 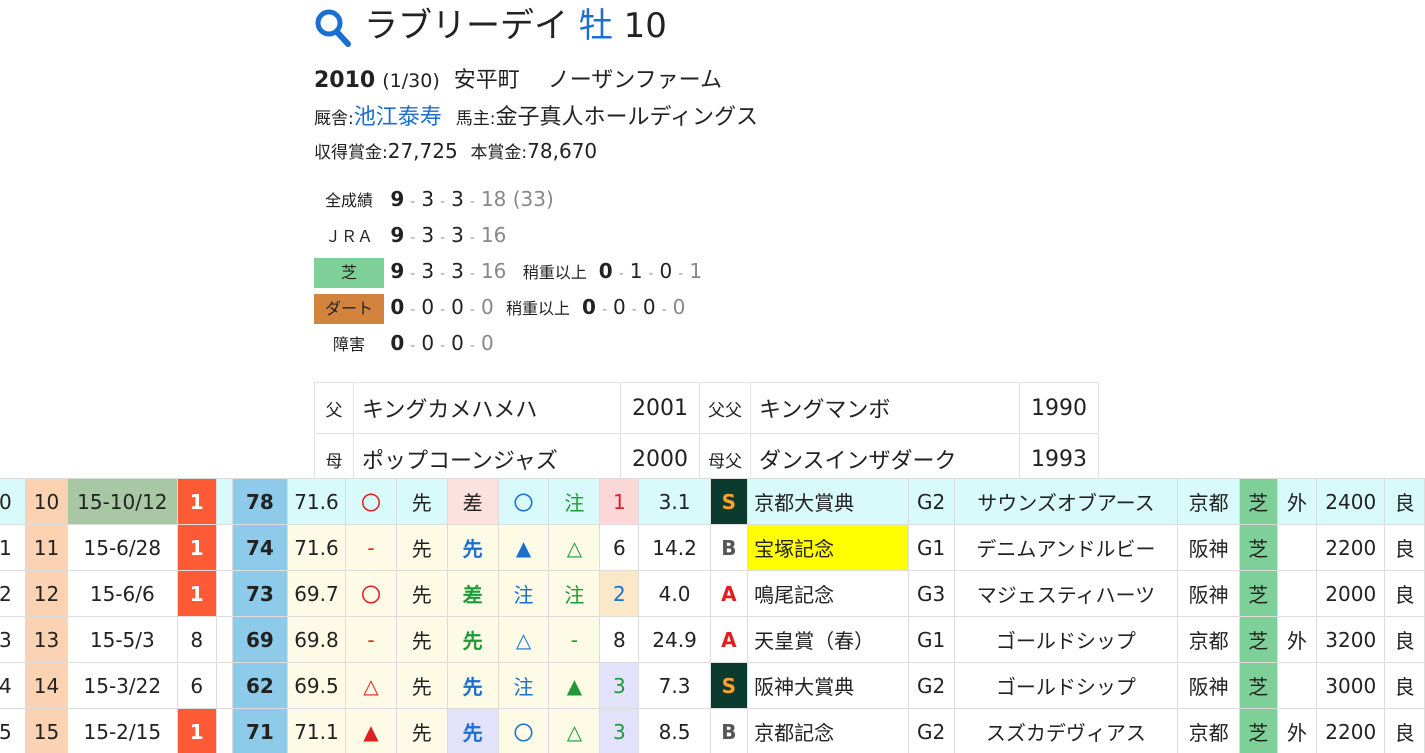 What do you see at coordinates (1208, 501) in the screenshot?
I see `track: 京都` at bounding box center [1208, 501].